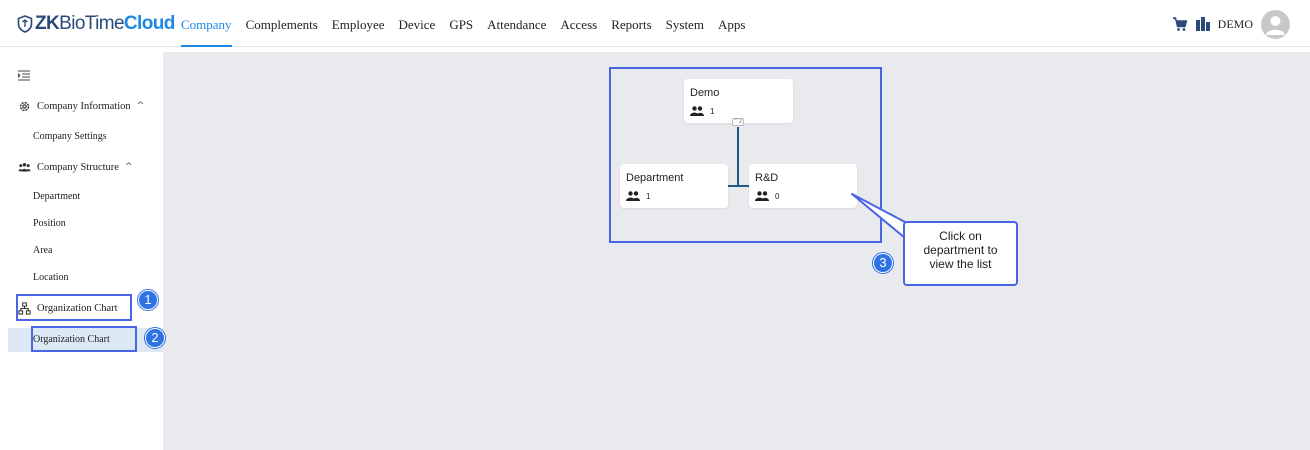 The height and width of the screenshot is (450, 1310). Describe the element at coordinates (78, 167) in the screenshot. I see `sidebar-item-label: Company Structure` at that location.